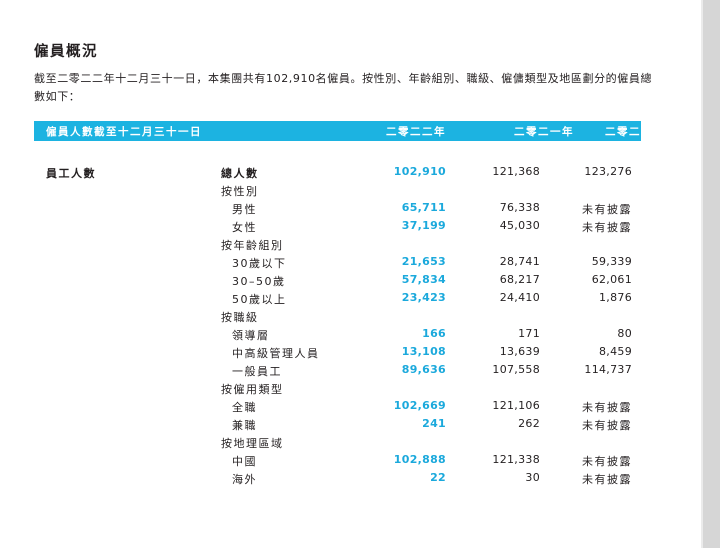 This screenshot has width=720, height=548. Describe the element at coordinates (360, 408) in the screenshot. I see `table-row: 全職 102,669 121,106 未有披露` at that location.